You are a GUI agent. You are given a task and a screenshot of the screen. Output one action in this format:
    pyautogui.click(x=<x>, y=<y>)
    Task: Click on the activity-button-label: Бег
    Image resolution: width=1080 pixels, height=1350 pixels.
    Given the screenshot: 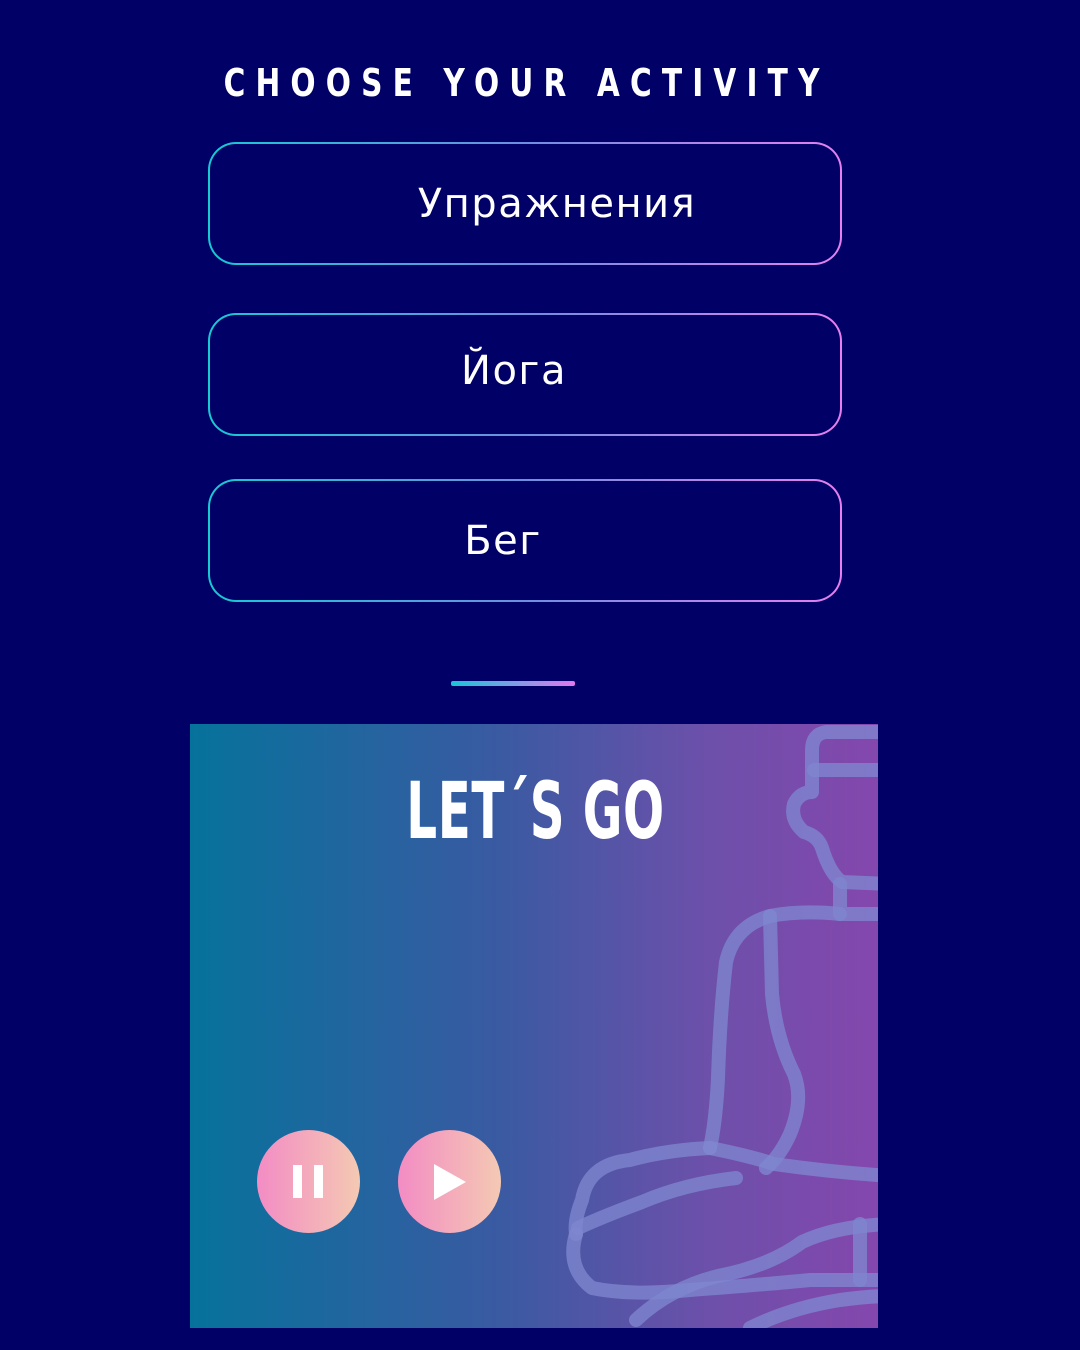 What is the action you would take?
    pyautogui.click(x=503, y=541)
    